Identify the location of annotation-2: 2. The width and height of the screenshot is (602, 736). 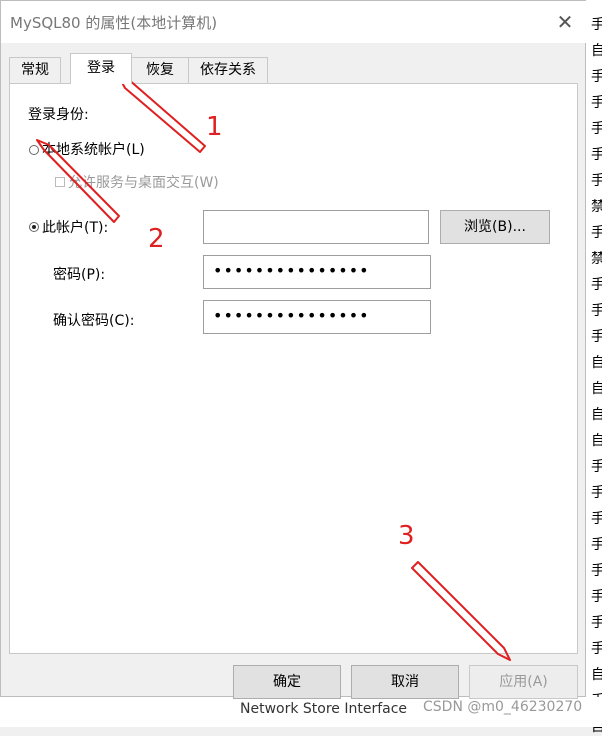
(156, 239).